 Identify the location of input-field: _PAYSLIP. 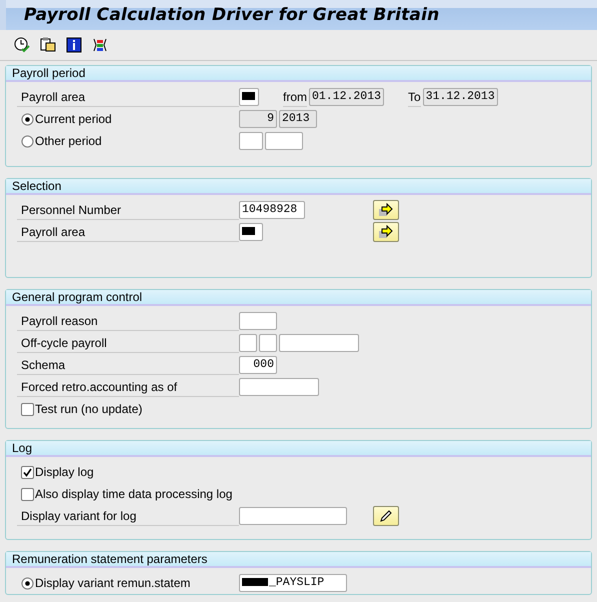
(293, 583).